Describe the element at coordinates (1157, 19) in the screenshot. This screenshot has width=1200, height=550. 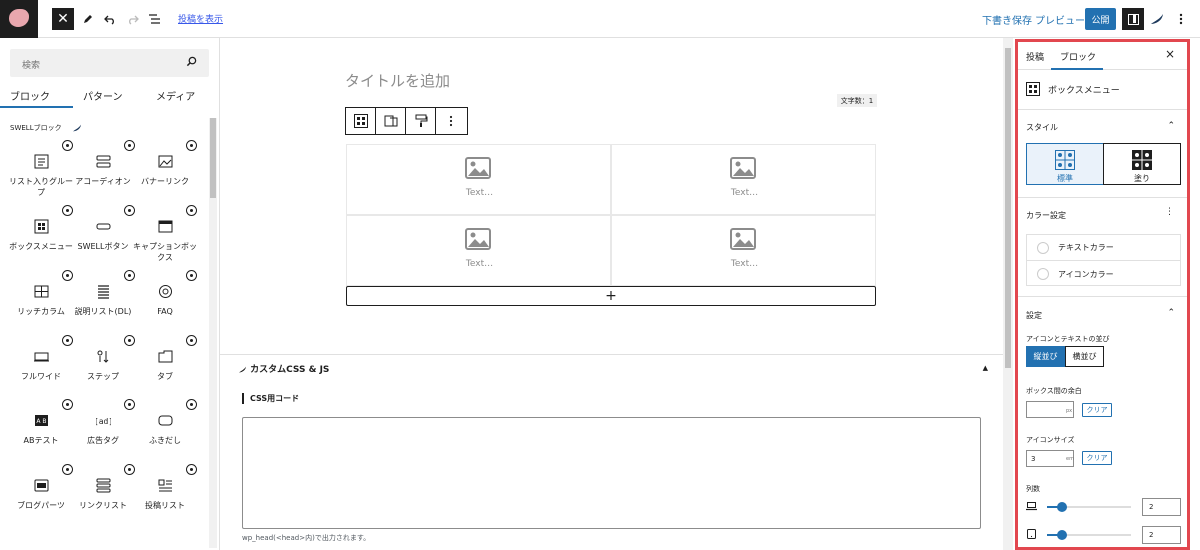
I see `swell-logo-icon` at that location.